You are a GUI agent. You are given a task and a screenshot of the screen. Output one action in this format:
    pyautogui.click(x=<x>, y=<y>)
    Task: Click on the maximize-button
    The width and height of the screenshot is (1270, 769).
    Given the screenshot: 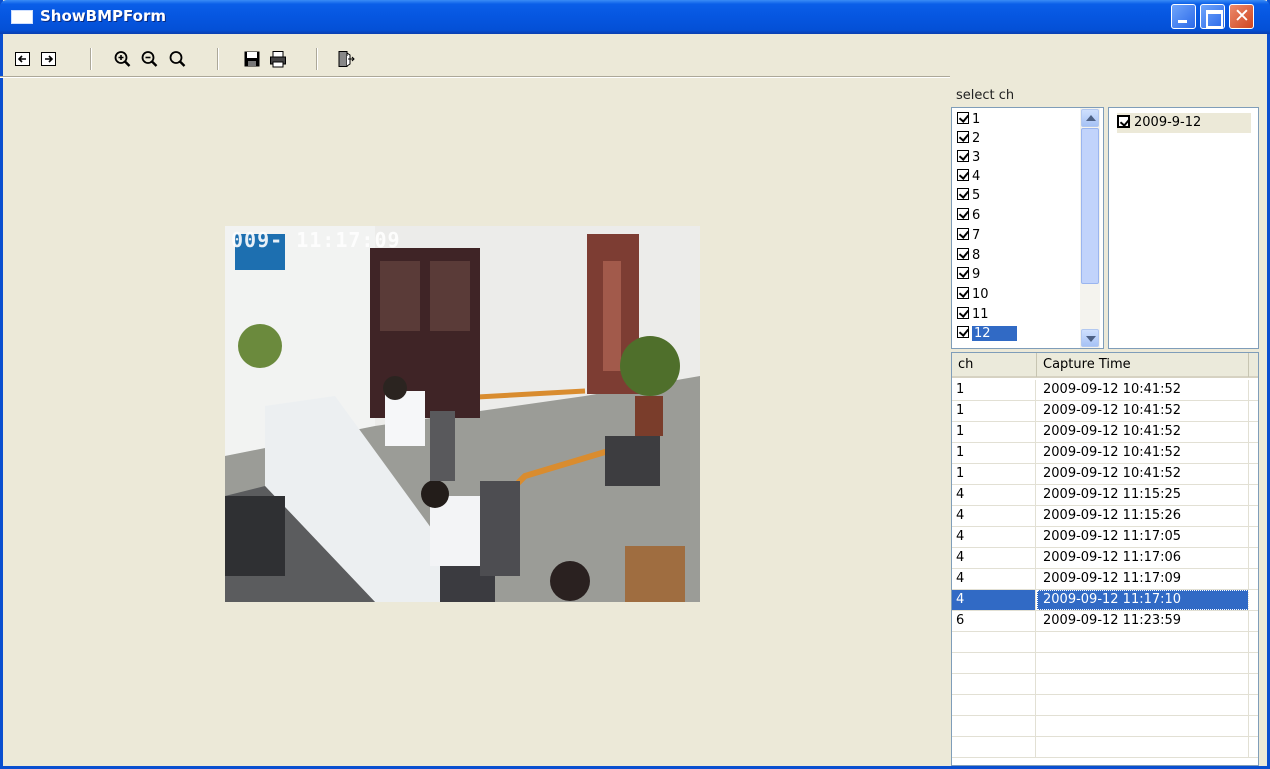 What is the action you would take?
    pyautogui.click(x=1212, y=16)
    